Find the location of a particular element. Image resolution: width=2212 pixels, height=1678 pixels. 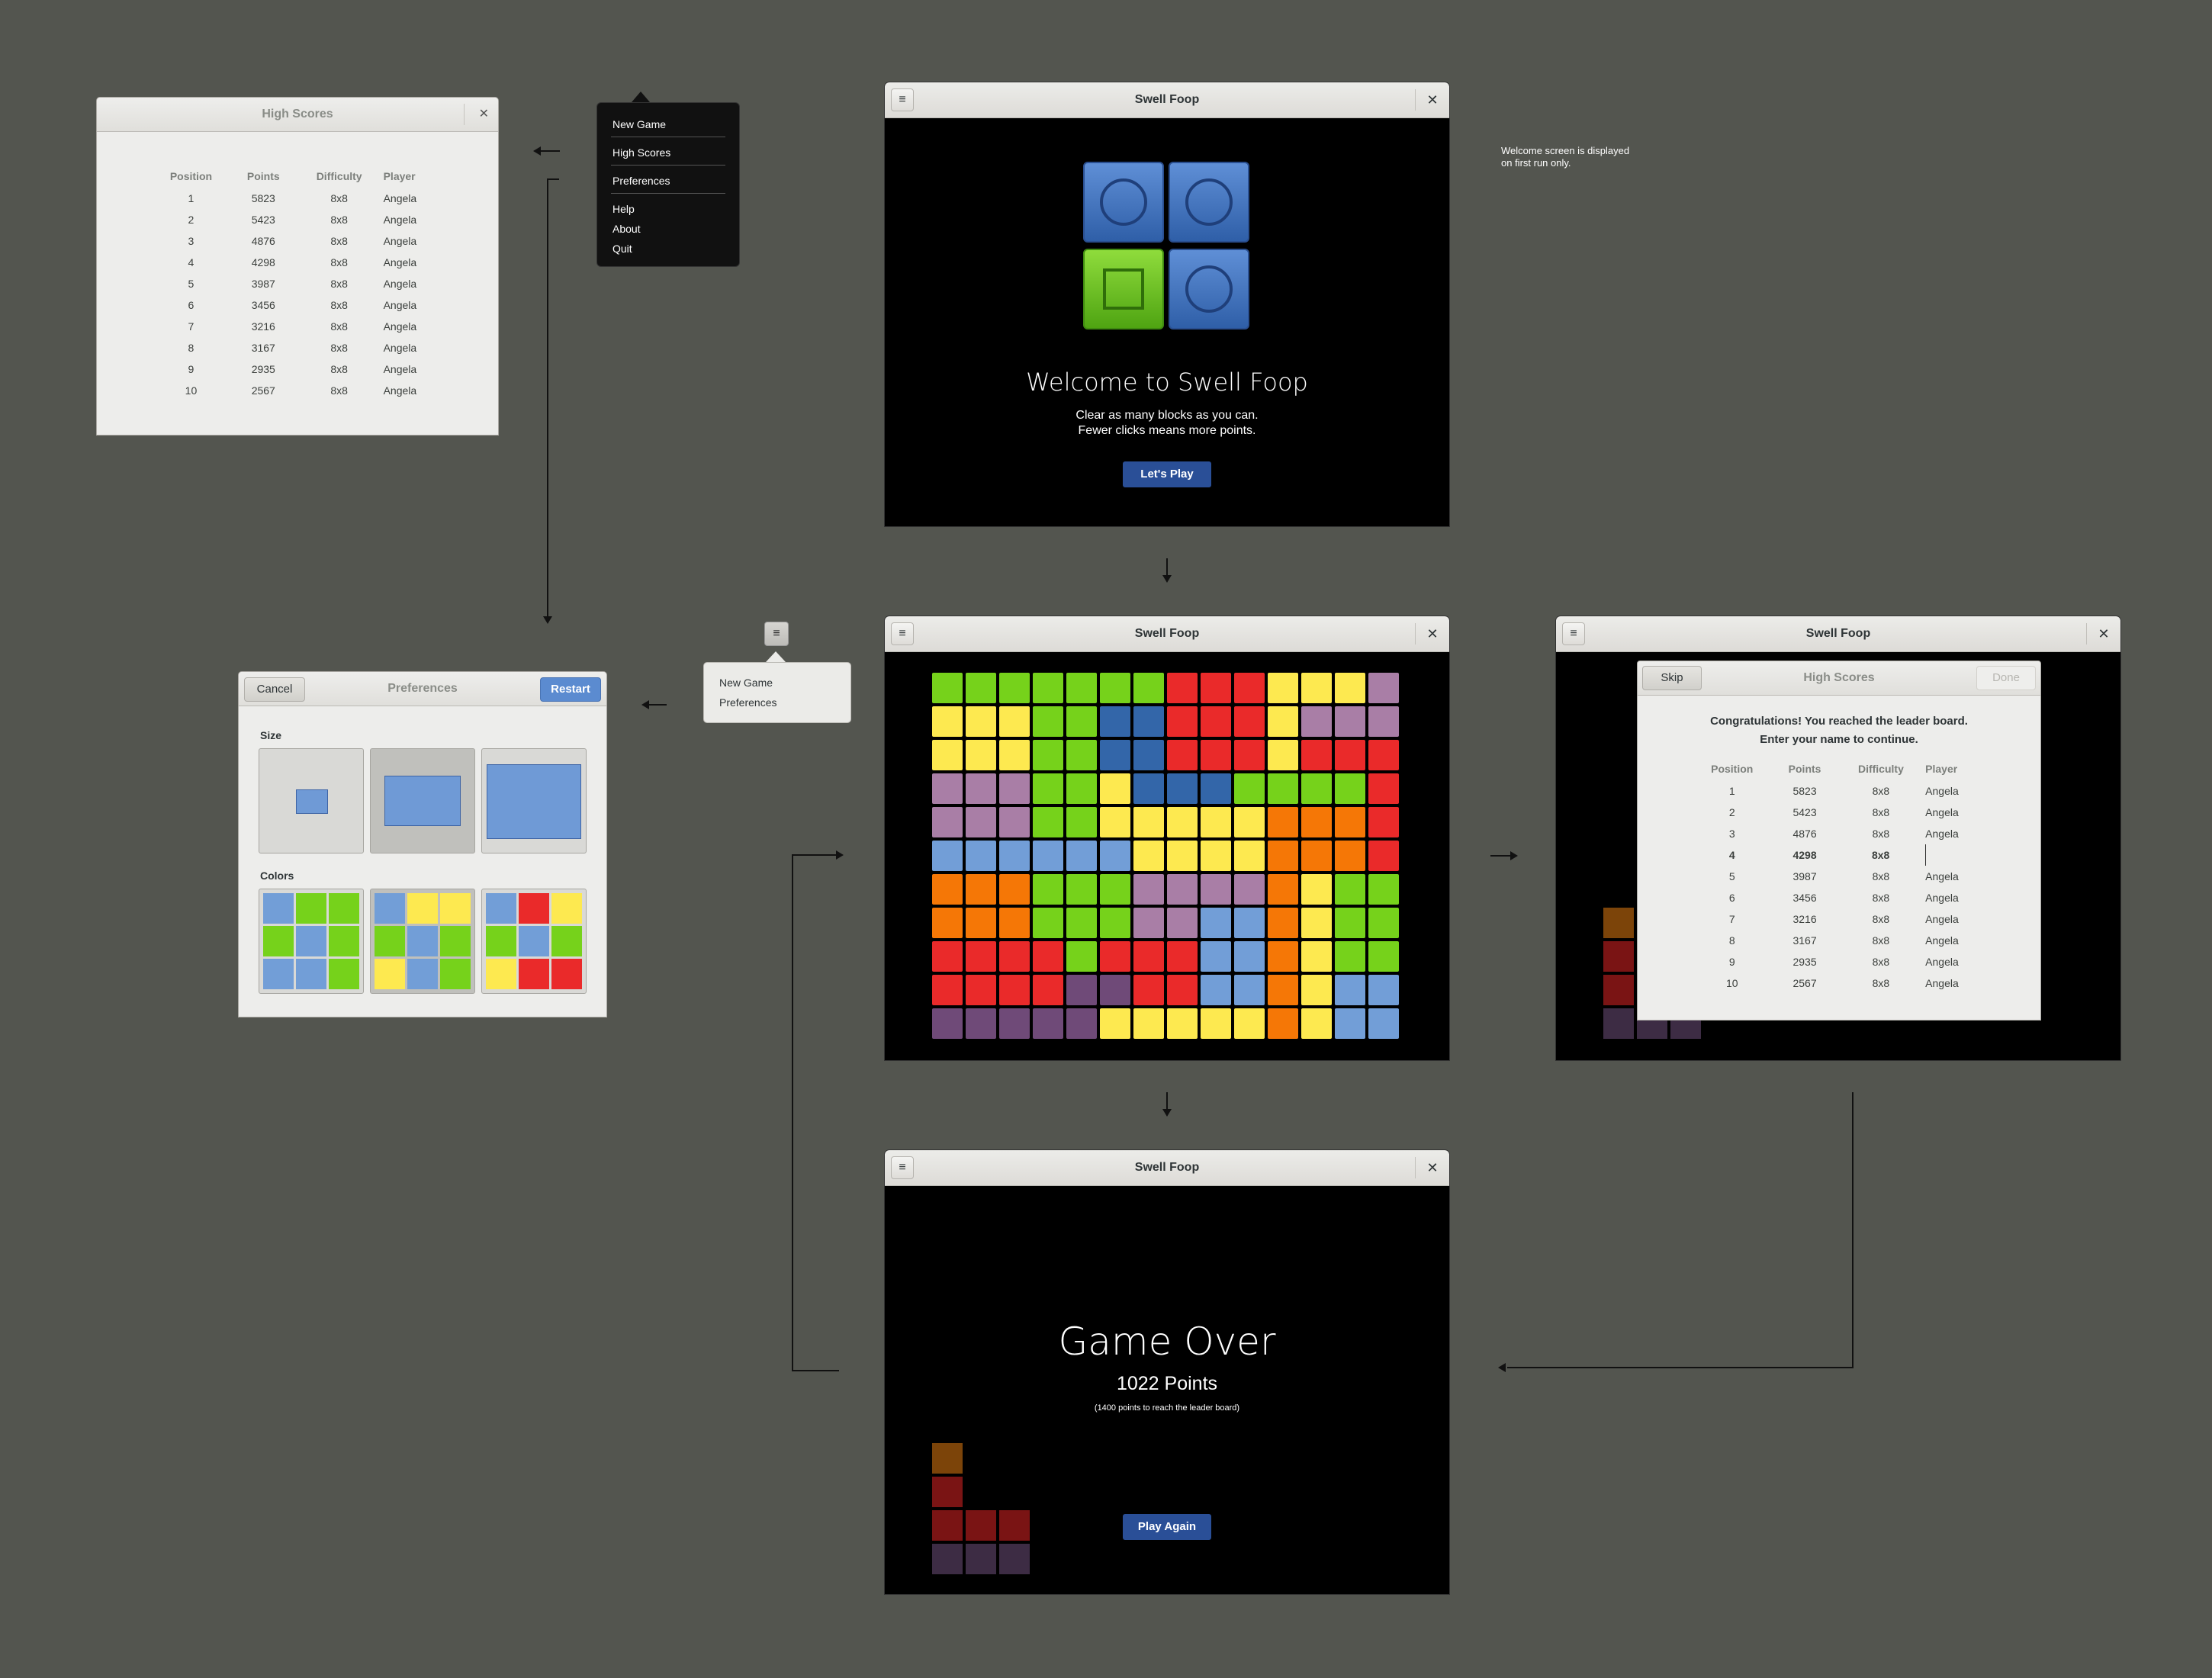

play-again-button: Play Again is located at coordinates (1167, 1527).